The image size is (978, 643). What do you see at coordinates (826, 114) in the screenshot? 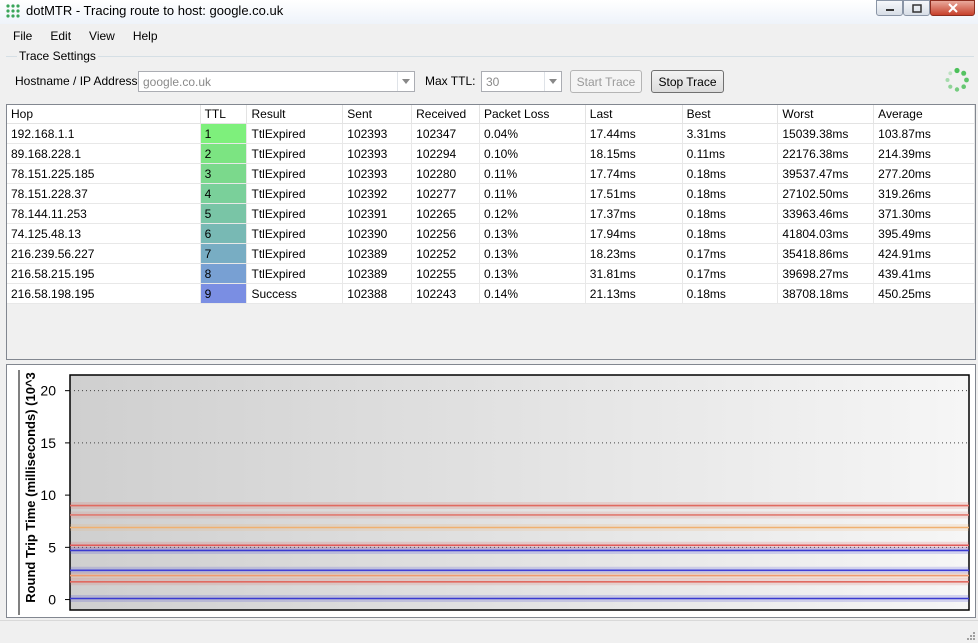
I see `column-header-worst: Worst` at bounding box center [826, 114].